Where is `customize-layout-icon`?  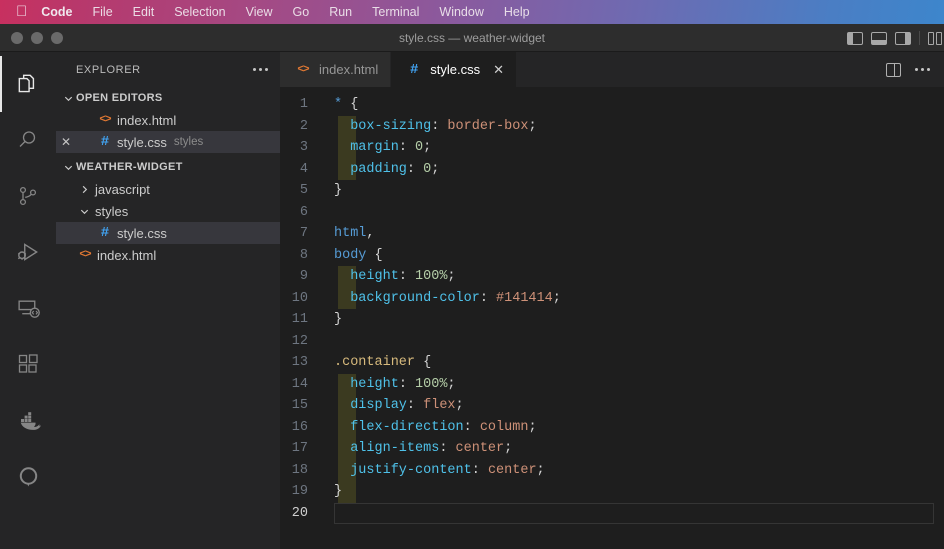 customize-layout-icon is located at coordinates (935, 38).